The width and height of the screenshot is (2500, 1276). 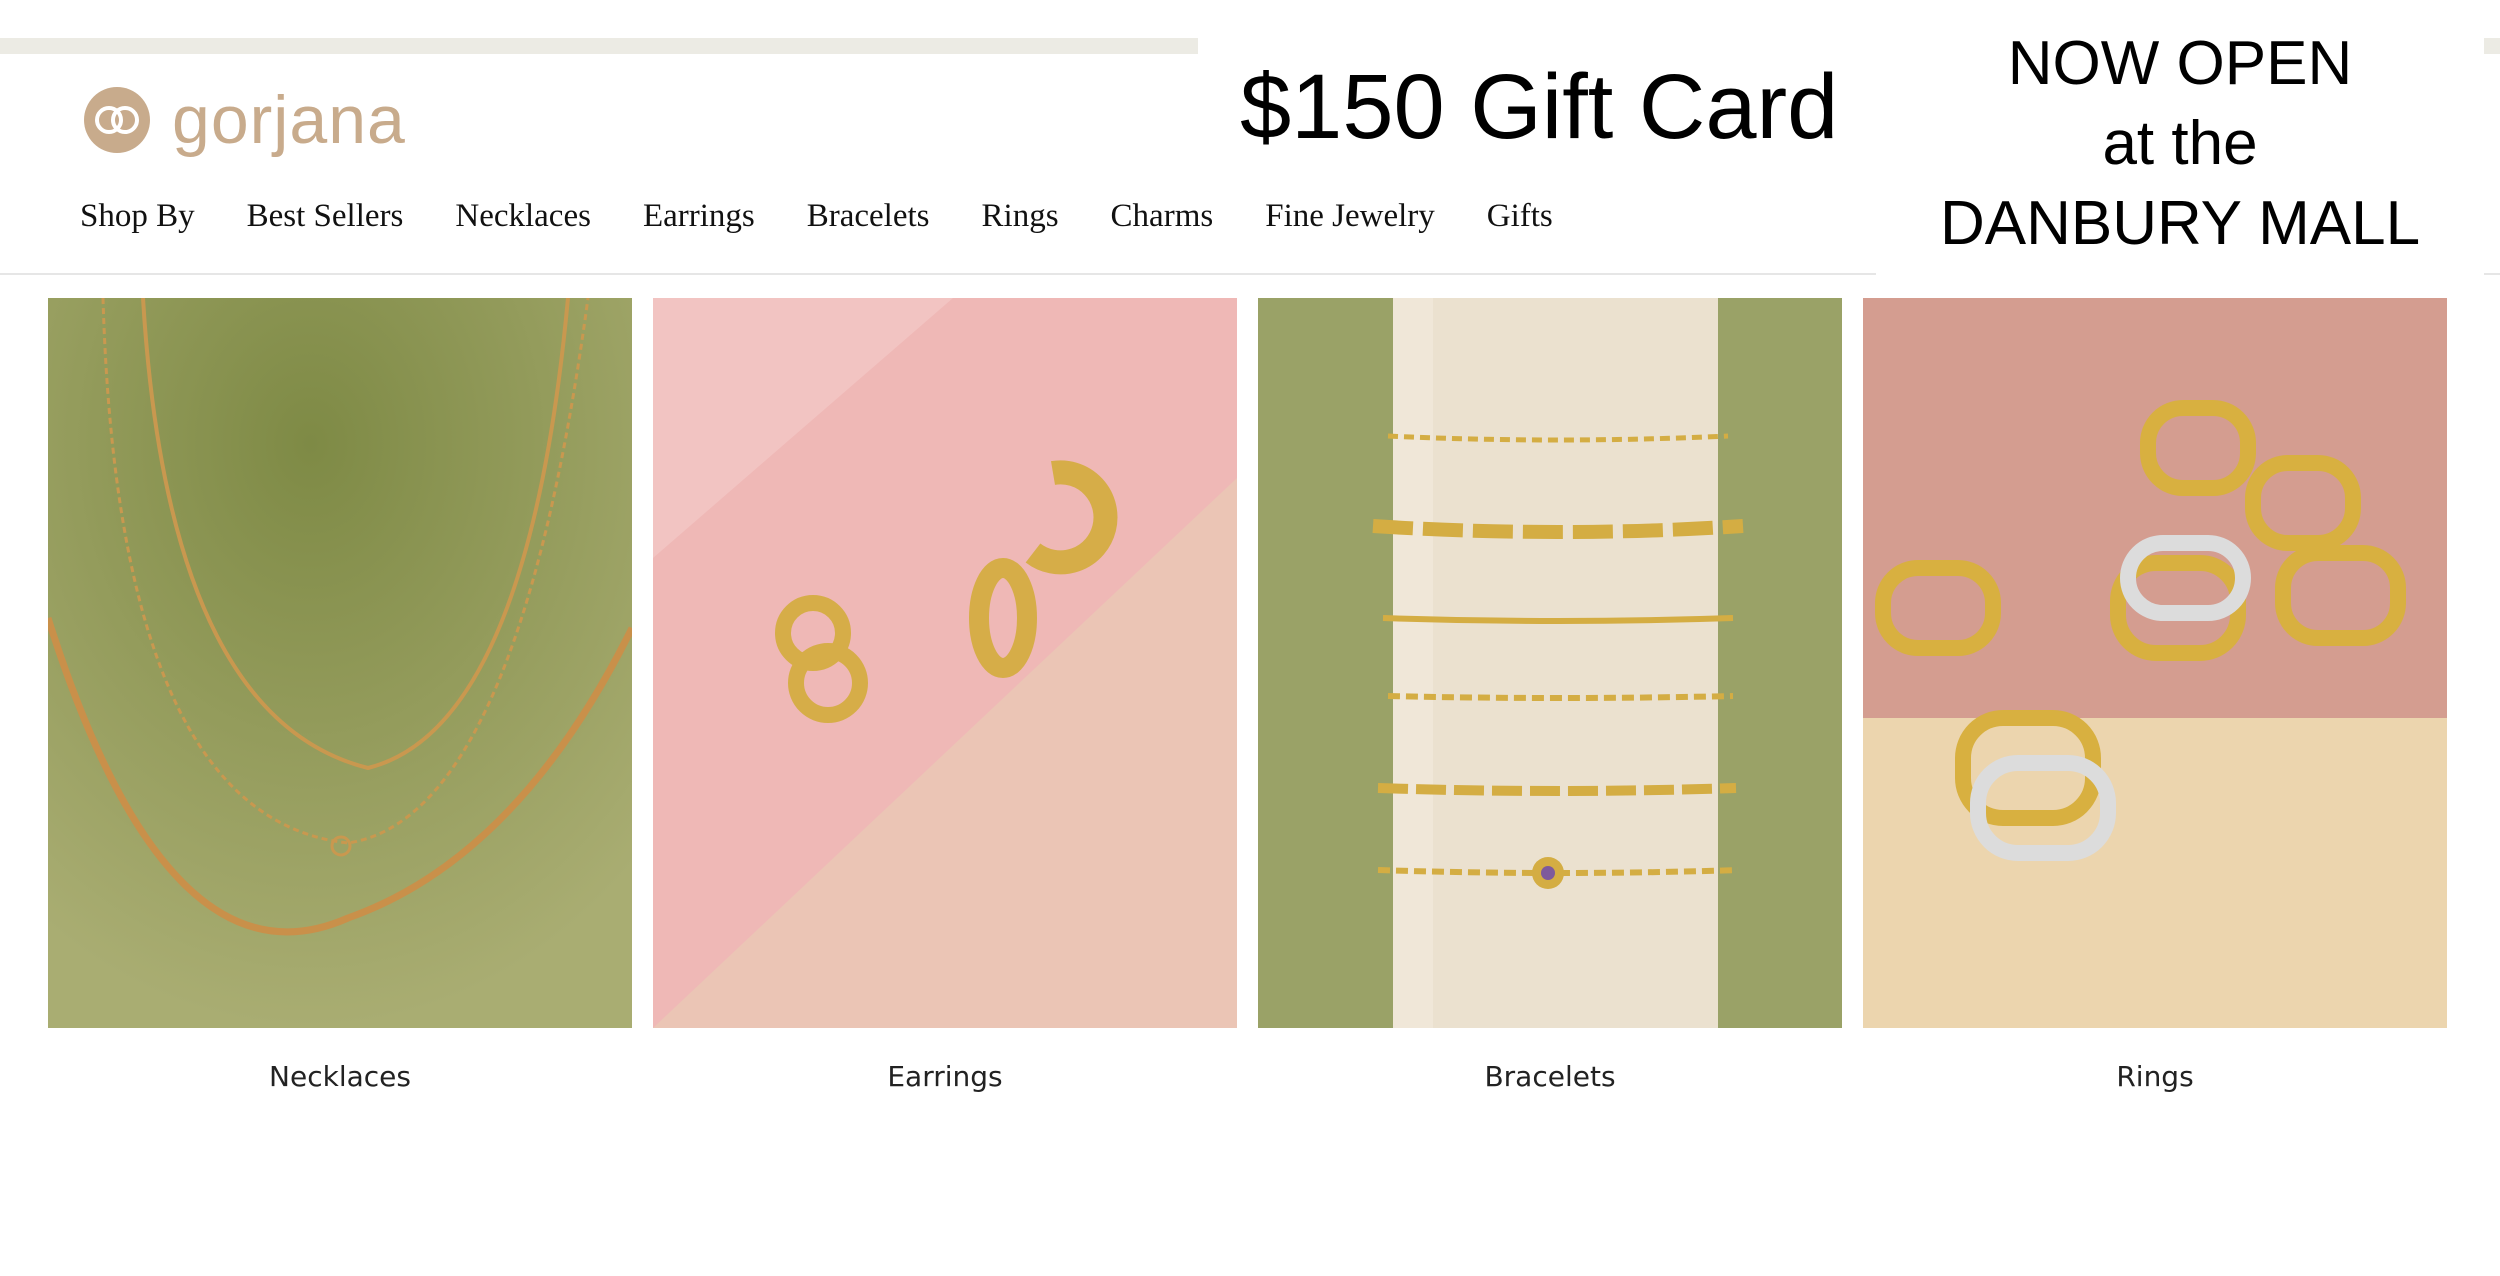 What do you see at coordinates (325, 216) in the screenshot?
I see `nav-item-best-sellers: Best Sellers` at bounding box center [325, 216].